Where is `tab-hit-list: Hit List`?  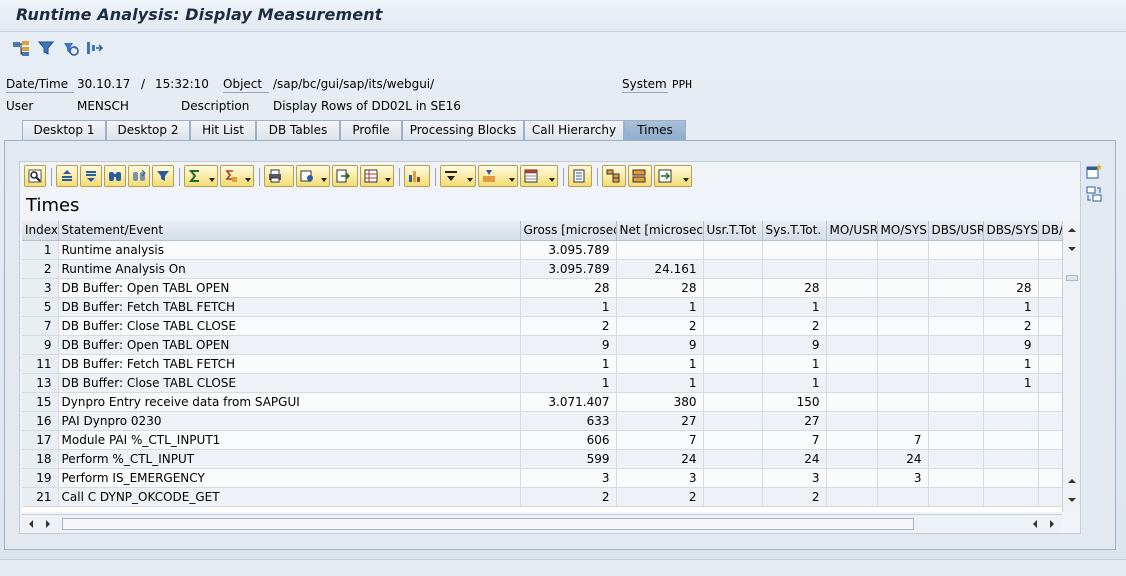 tab-hit-list: Hit List is located at coordinates (223, 130).